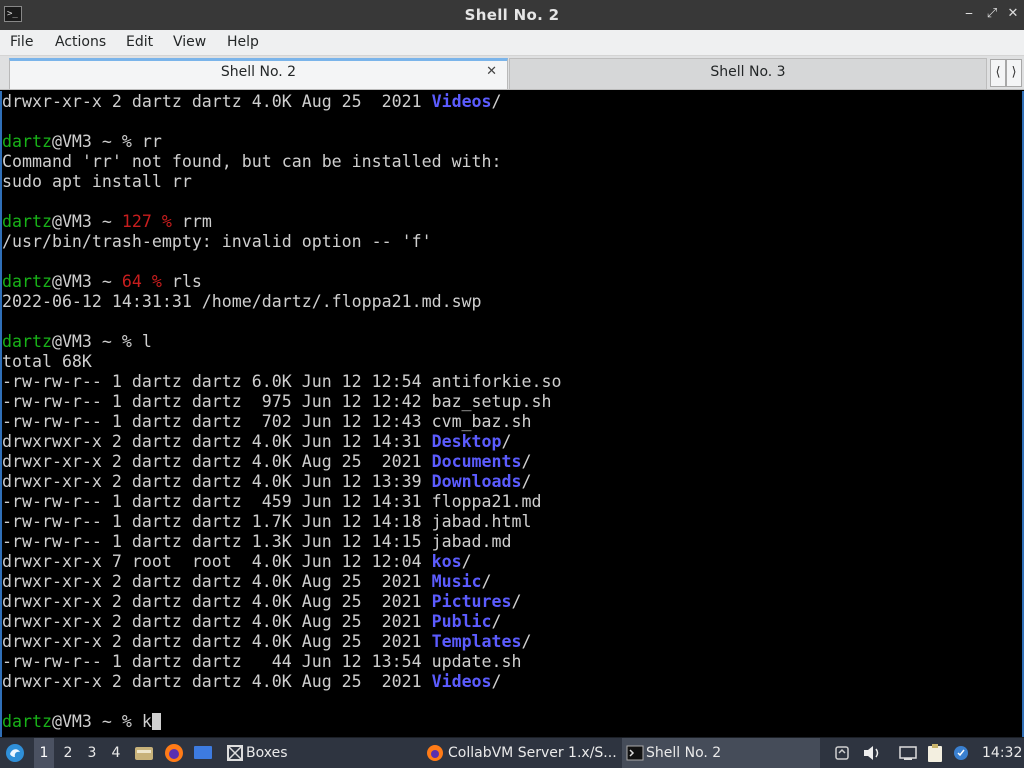 The width and height of the screenshot is (1024, 768). I want to click on terminal-line: dartz@VM3 ~ % k, so click(81, 722).